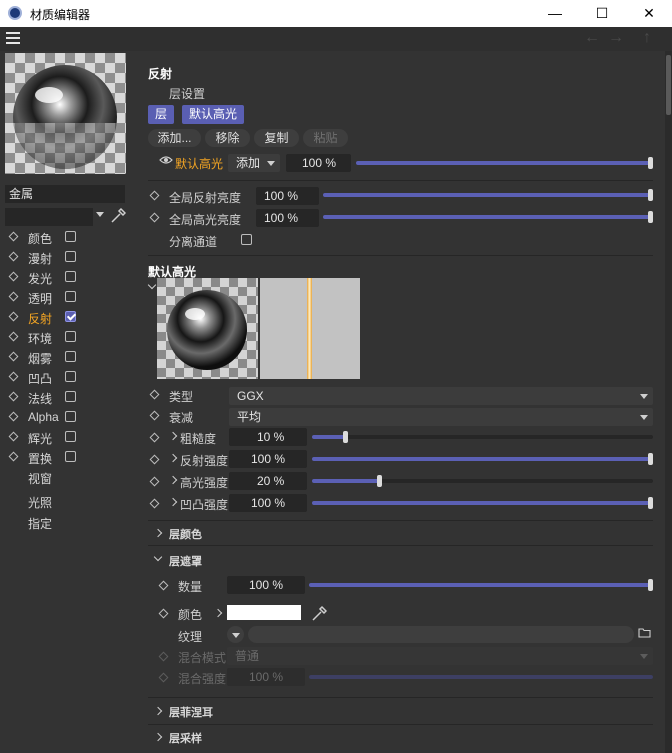 This screenshot has height=753, width=672. What do you see at coordinates (40, 318) in the screenshot?
I see `channel-label: 反射` at bounding box center [40, 318].